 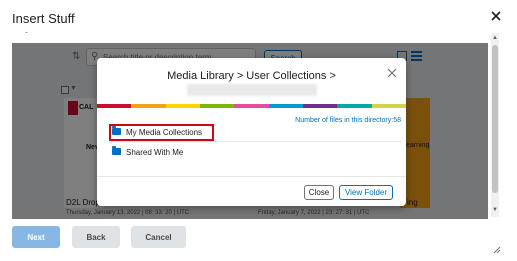 I want to click on folder-item-shared-with-me: Shared With Me, so click(x=255, y=153).